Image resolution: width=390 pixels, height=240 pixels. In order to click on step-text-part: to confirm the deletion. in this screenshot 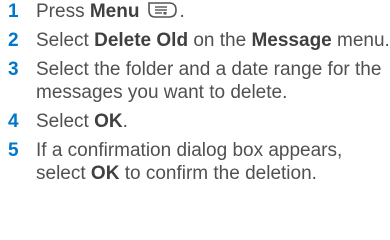, I will do `click(218, 173)`.